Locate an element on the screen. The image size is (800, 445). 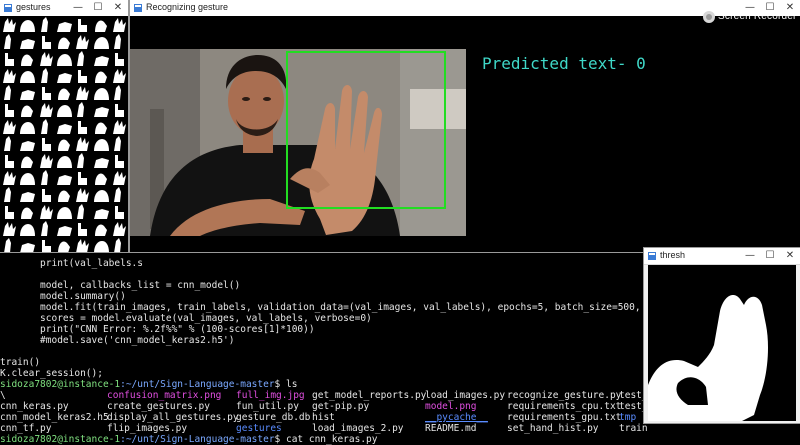
recognizing-window-title: Recognizing gesture is located at coordinates (187, 7).